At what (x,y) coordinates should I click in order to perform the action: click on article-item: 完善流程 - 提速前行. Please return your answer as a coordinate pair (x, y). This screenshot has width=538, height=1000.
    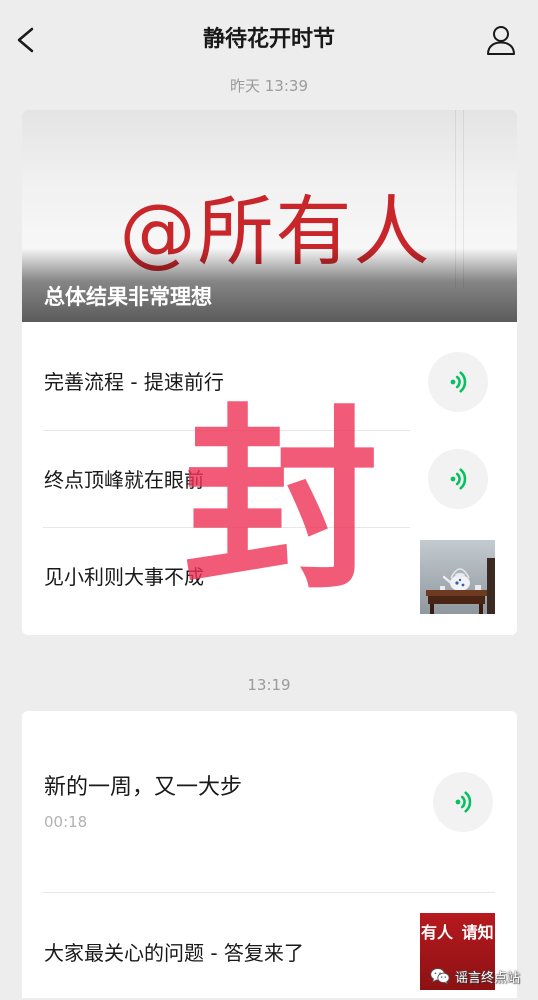
    Looking at the image, I should click on (269, 376).